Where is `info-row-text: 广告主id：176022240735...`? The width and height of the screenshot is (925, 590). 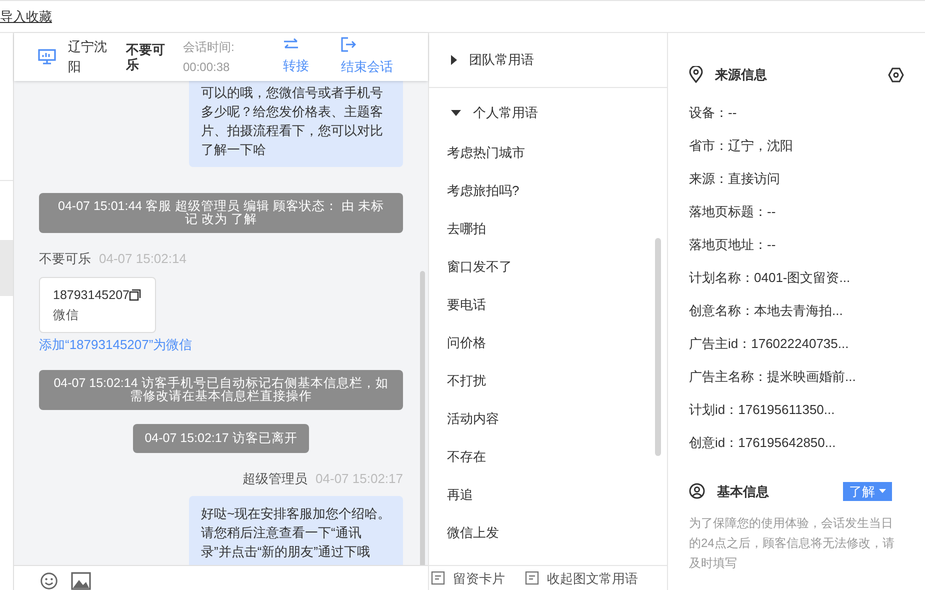
info-row-text: 广告主id：176022240735... is located at coordinates (769, 344).